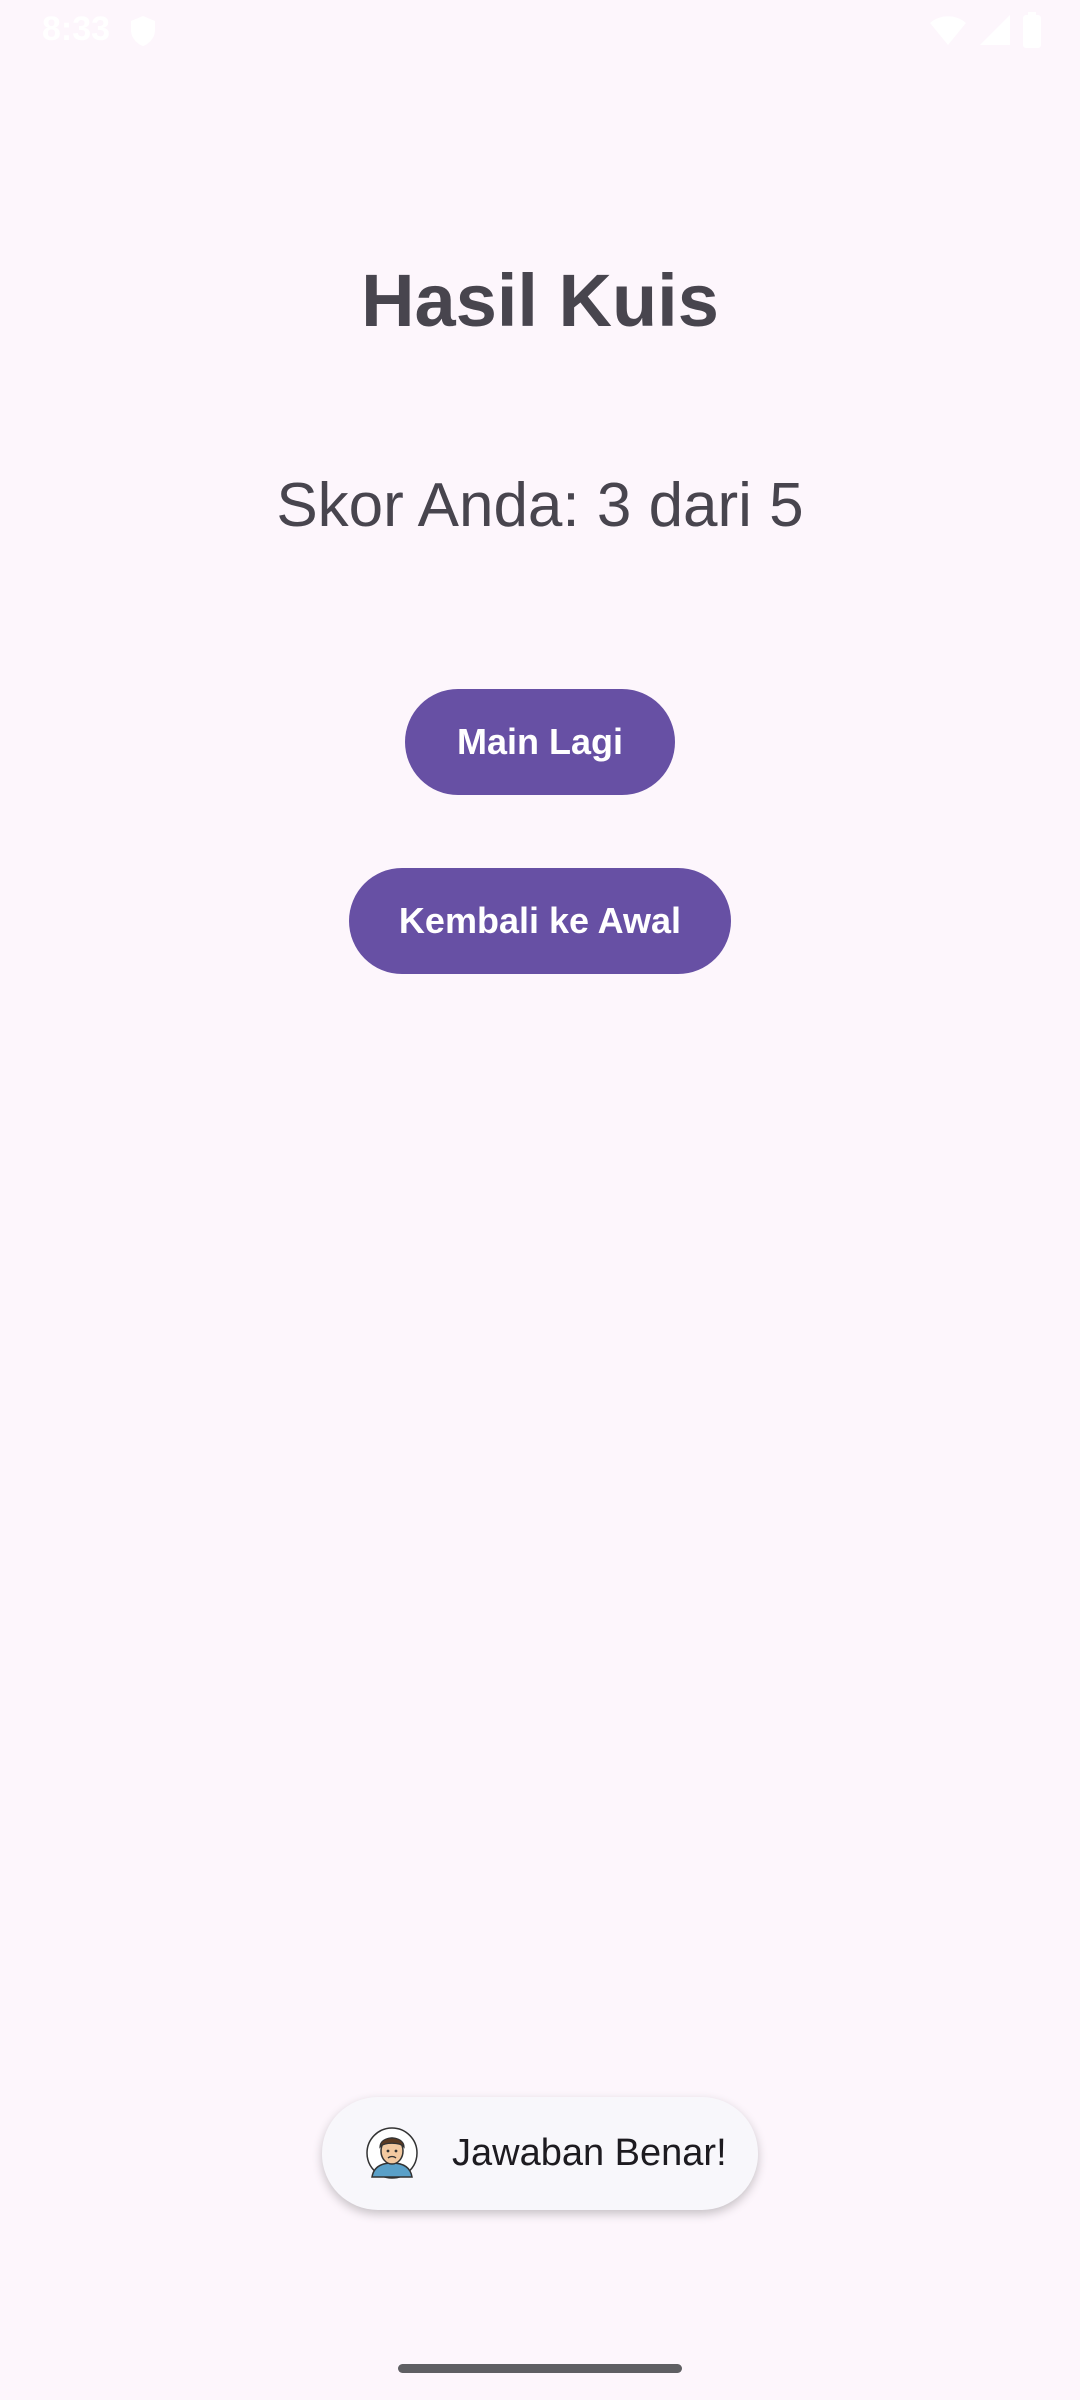 Image resolution: width=1080 pixels, height=2400 pixels. I want to click on back-to-start-button: Kembali ke Awal, so click(540, 921).